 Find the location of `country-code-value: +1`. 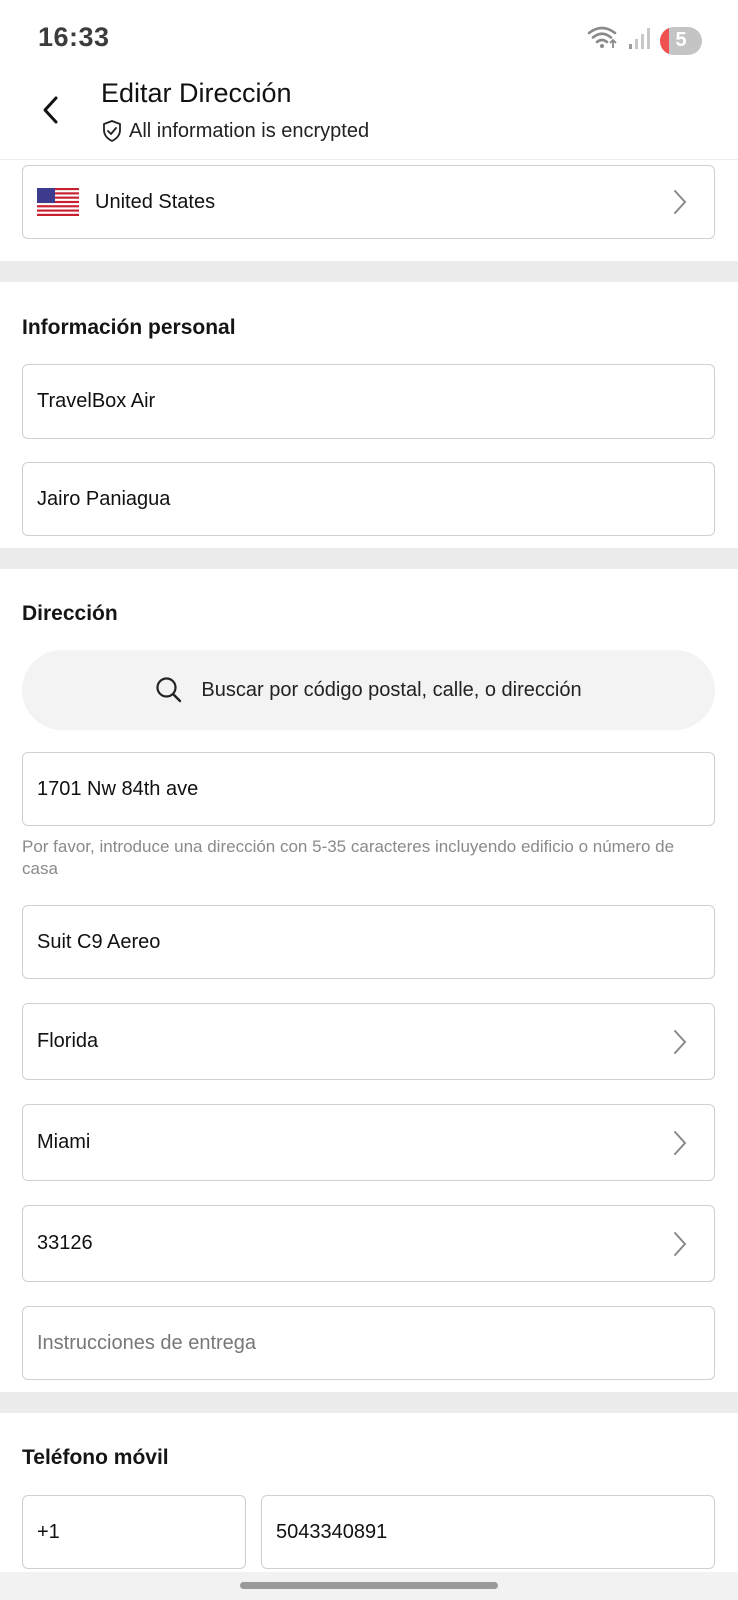

country-code-value: +1 is located at coordinates (48, 1531).